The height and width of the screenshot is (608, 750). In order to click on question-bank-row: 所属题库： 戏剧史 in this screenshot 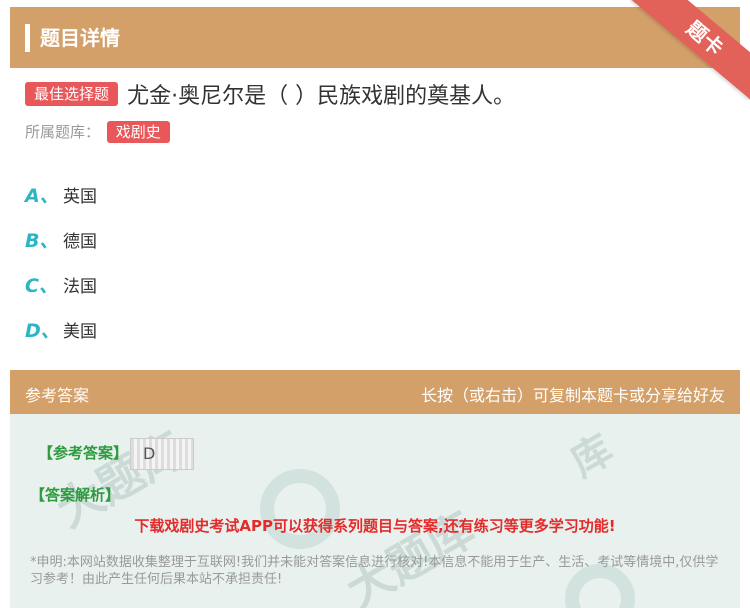, I will do `click(97, 132)`.